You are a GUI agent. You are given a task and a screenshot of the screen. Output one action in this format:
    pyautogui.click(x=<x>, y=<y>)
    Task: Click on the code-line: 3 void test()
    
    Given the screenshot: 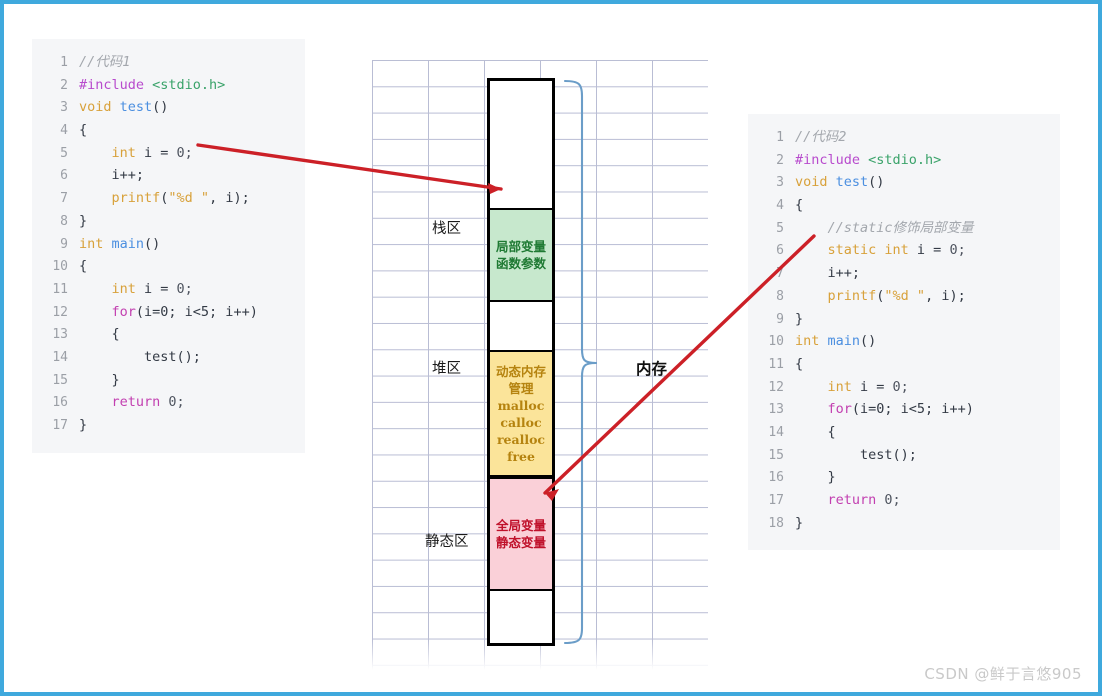 What is the action you would take?
    pyautogui.click(x=904, y=182)
    